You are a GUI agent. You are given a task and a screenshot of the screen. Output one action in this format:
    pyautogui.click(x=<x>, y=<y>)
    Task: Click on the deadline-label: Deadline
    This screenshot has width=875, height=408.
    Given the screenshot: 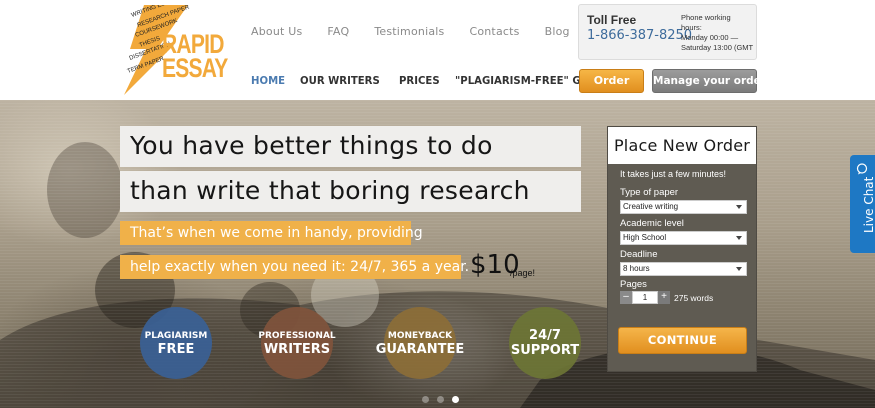 What is the action you would take?
    pyautogui.click(x=639, y=254)
    